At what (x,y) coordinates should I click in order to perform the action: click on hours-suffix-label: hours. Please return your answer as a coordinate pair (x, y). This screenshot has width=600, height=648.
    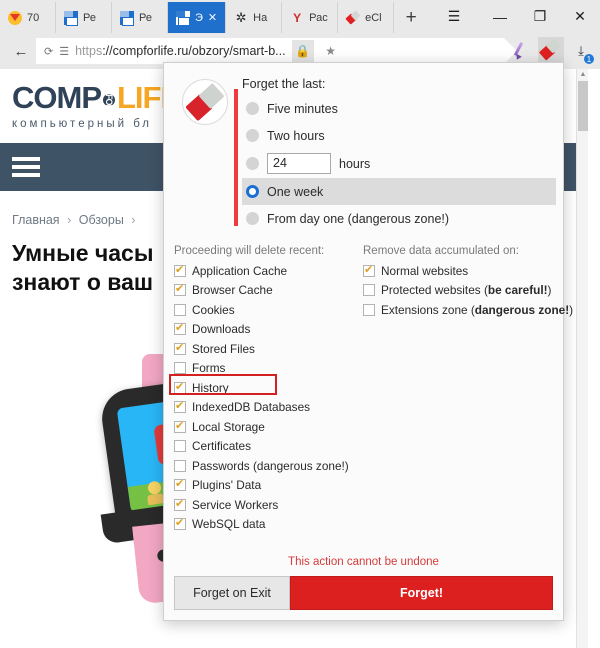
    Looking at the image, I should click on (355, 163).